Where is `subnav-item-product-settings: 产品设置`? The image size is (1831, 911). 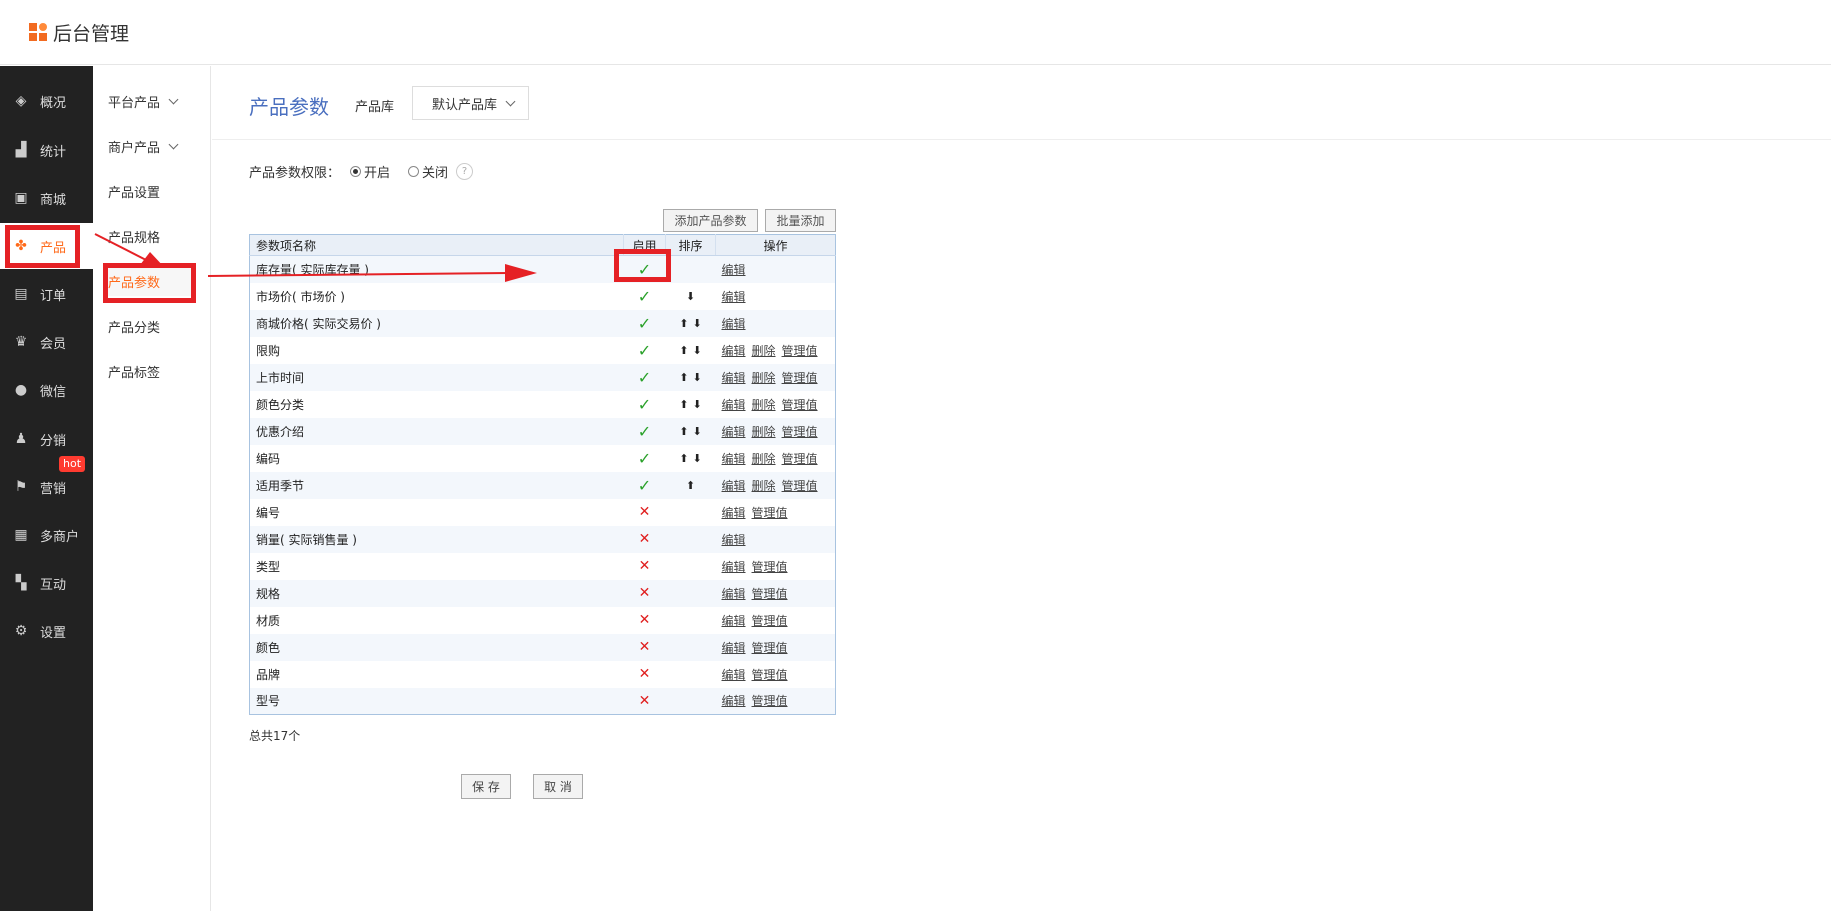 subnav-item-product-settings: 产品设置 is located at coordinates (150, 191).